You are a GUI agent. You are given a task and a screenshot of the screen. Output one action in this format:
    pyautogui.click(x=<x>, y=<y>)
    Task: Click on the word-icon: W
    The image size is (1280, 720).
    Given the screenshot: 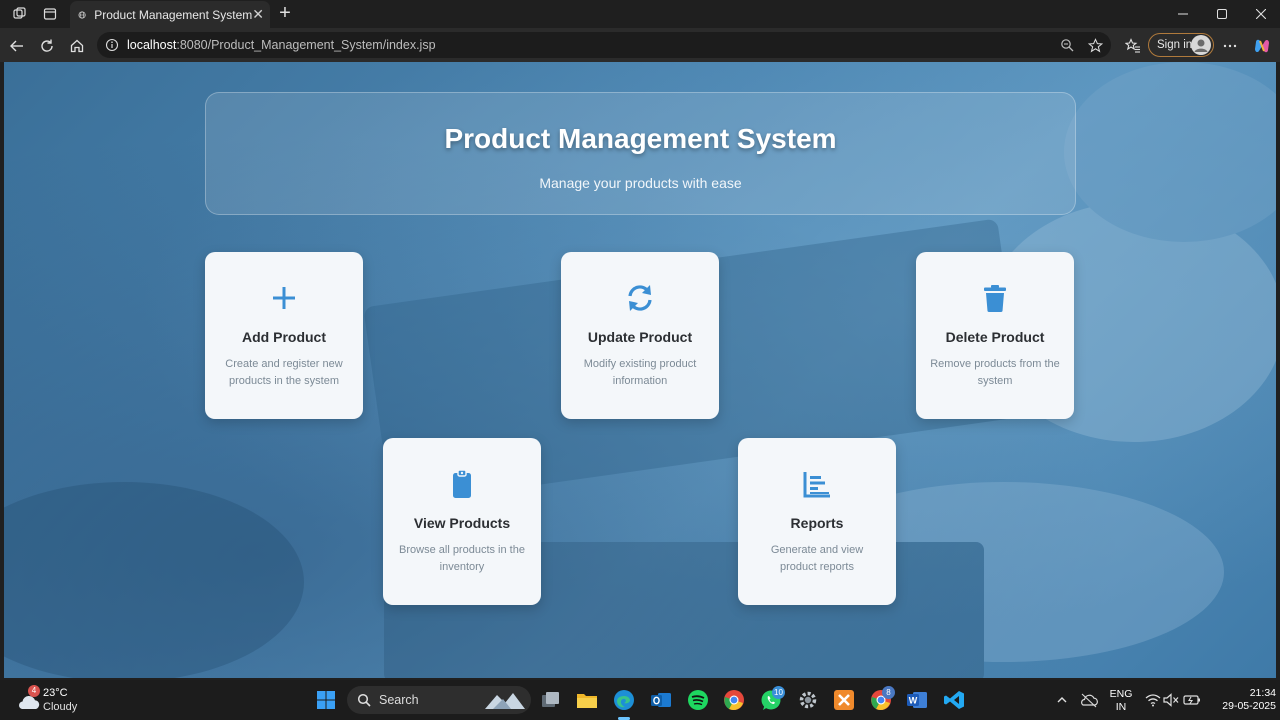 What is the action you would take?
    pyautogui.click(x=917, y=700)
    